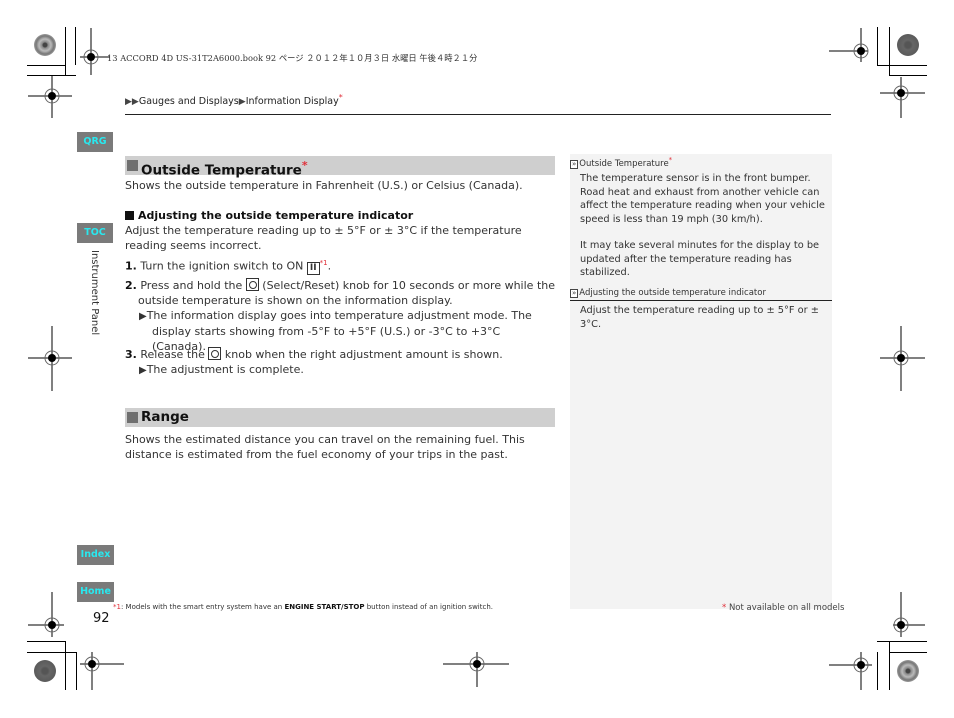  Describe the element at coordinates (95, 142) in the screenshot. I see `qrg-tab: QRG` at that location.